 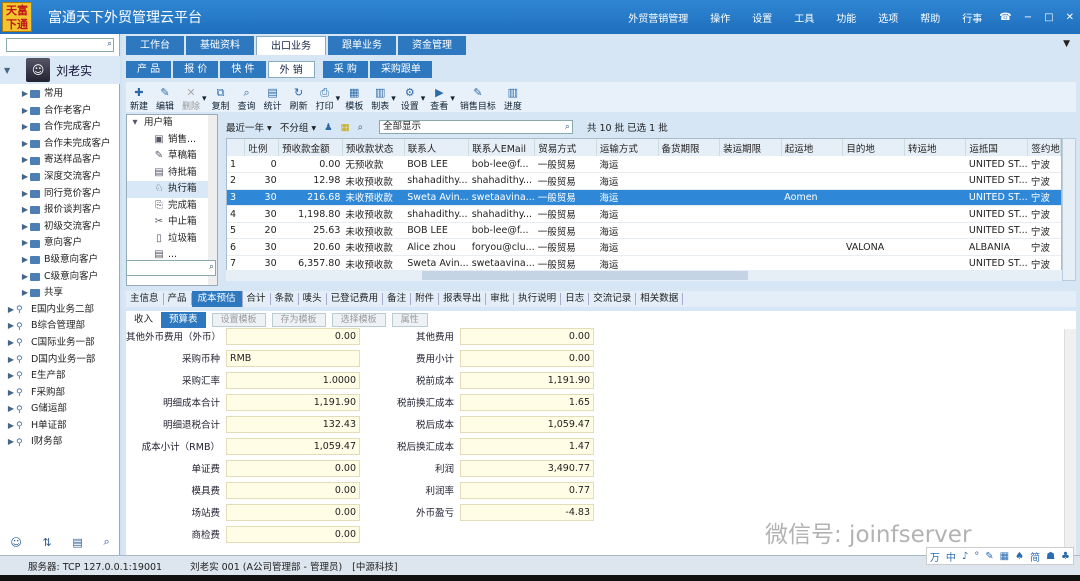 I want to click on column-header, so click(x=236, y=147).